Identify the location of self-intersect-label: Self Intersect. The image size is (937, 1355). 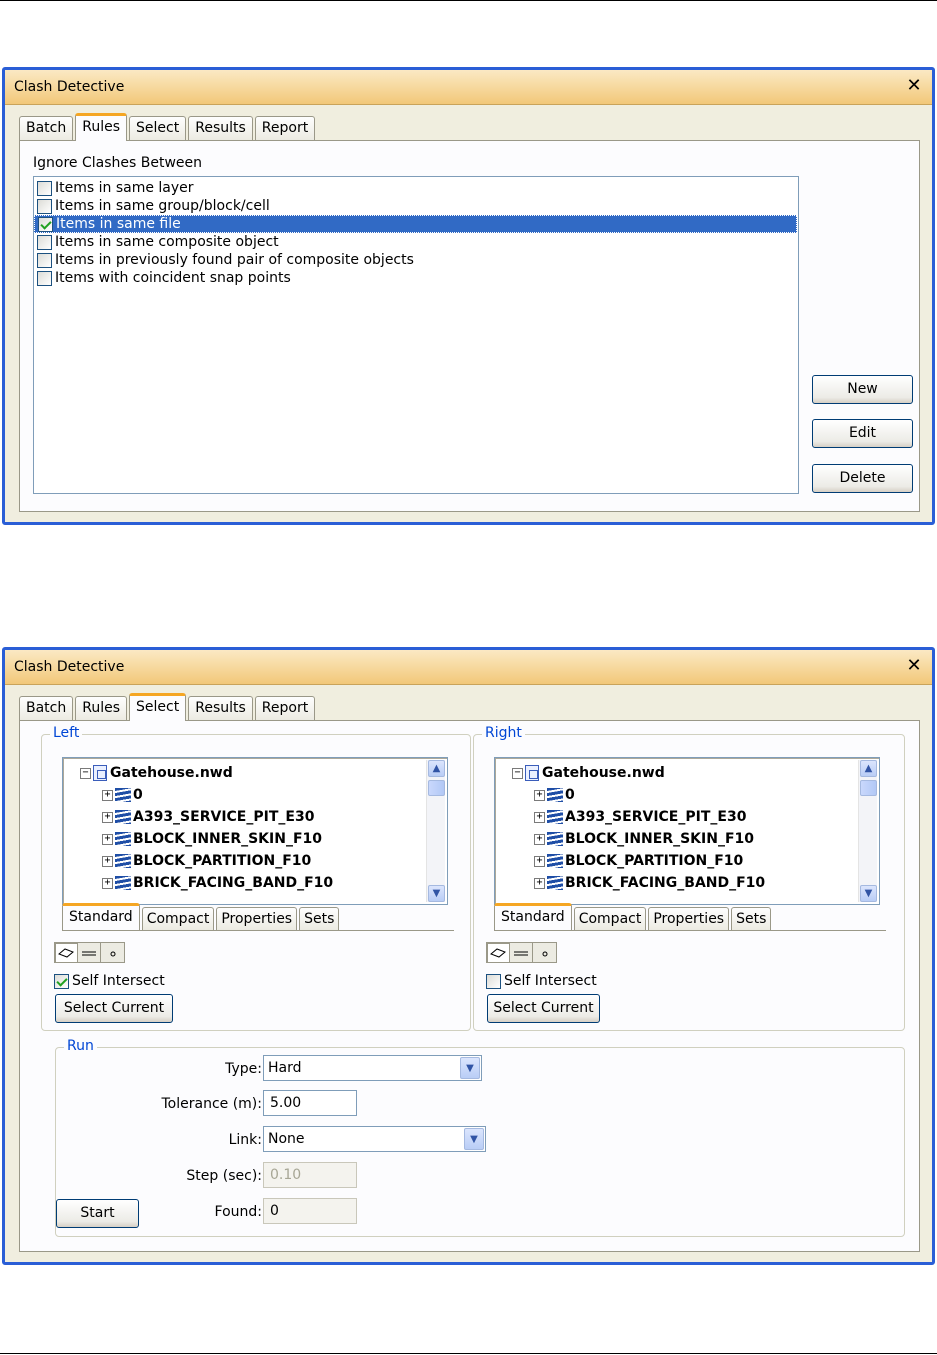
(118, 981).